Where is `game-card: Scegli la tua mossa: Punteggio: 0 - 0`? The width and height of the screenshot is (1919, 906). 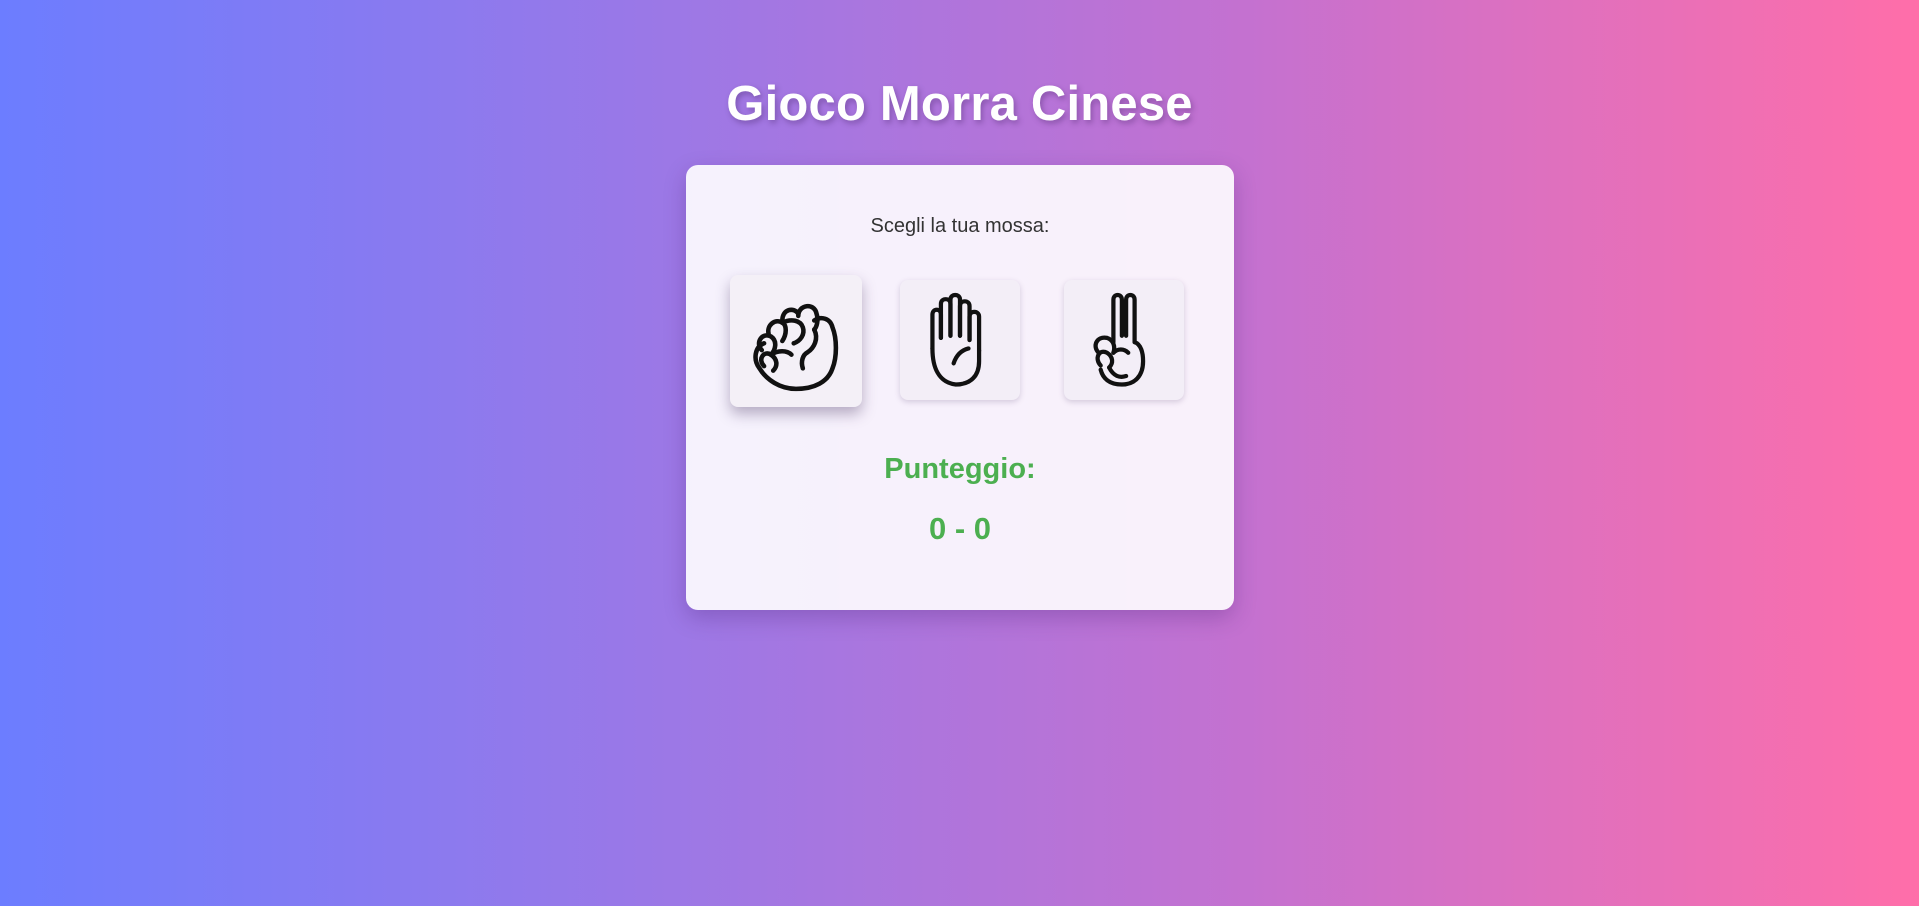
game-card: Scegli la tua mossa: Punteggio: 0 - 0 is located at coordinates (960, 387).